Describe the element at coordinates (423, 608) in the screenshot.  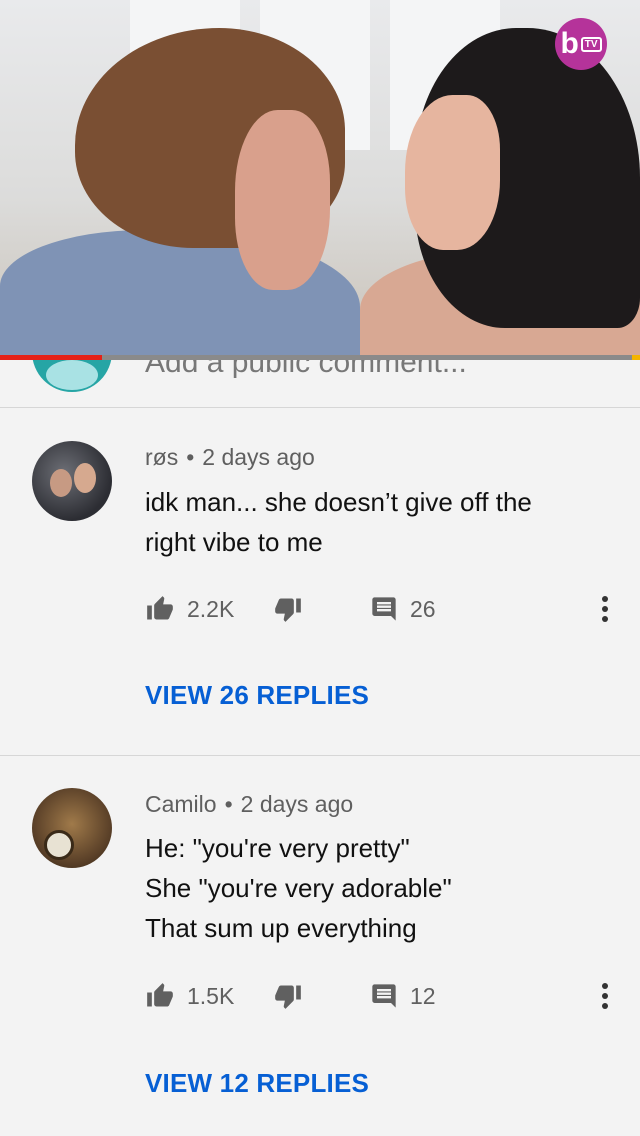
I see `reply-count: 26` at that location.